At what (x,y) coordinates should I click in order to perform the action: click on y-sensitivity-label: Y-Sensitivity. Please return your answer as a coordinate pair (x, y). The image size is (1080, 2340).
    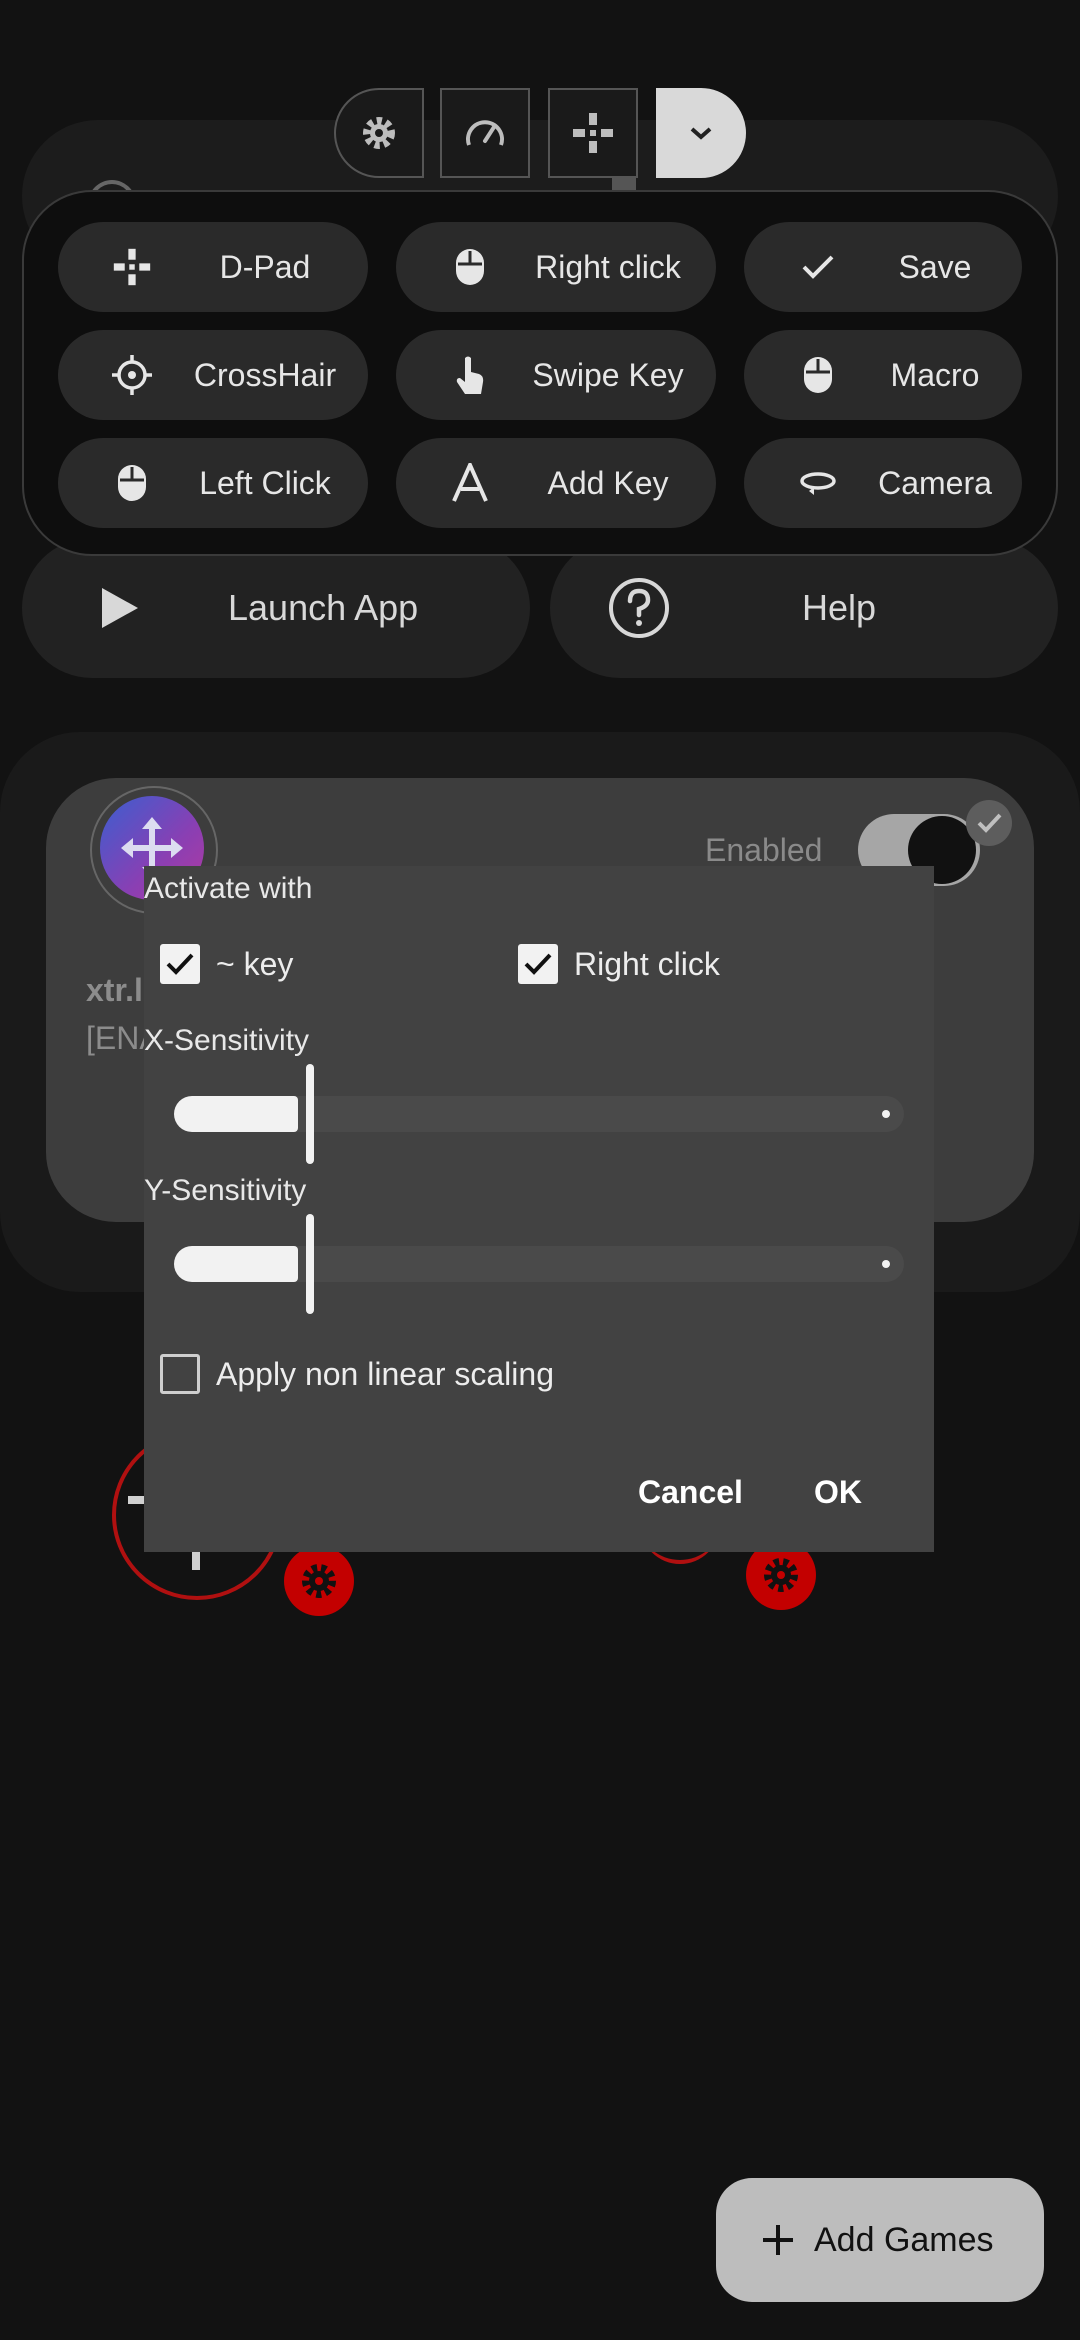
    Looking at the image, I should click on (225, 1190).